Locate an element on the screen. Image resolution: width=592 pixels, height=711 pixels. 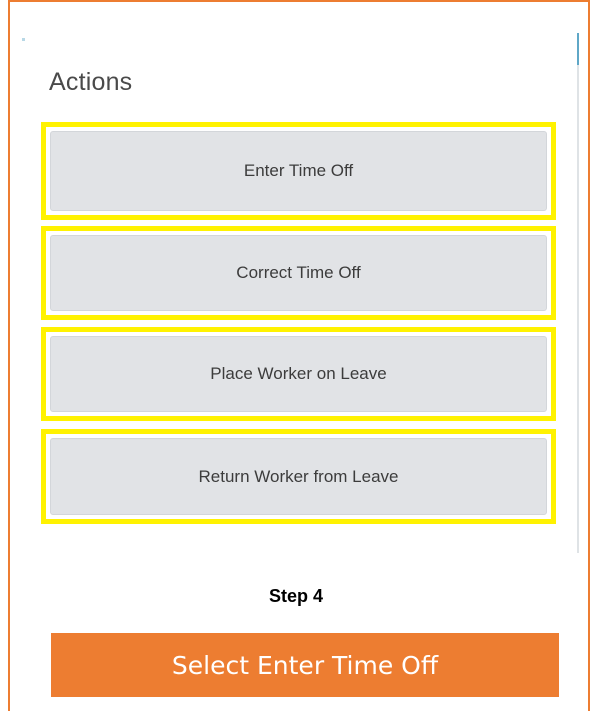
highlight-return-worker-from-leave: Return Worker from Leave is located at coordinates (298, 476).